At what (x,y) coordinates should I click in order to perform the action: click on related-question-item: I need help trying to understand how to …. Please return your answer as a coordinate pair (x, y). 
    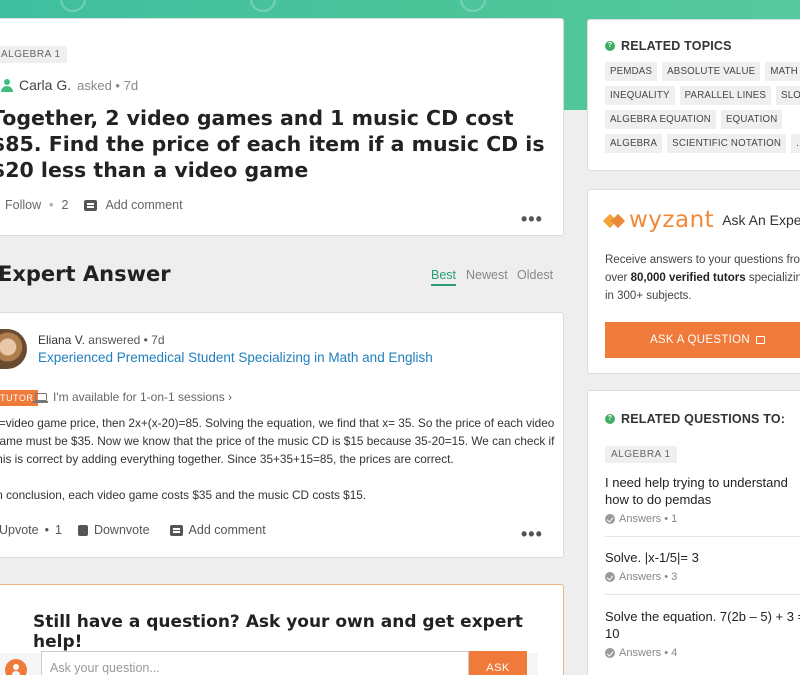
    Looking at the image, I should click on (702, 499).